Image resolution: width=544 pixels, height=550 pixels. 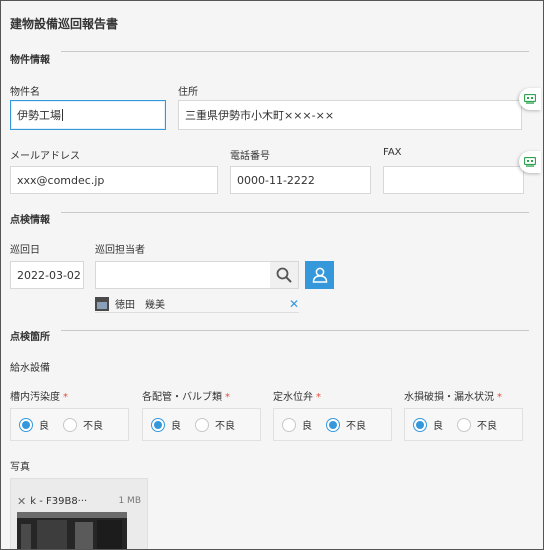 I want to click on address-value: 三重県伊勢市小木町×××-××, so click(x=260, y=115).